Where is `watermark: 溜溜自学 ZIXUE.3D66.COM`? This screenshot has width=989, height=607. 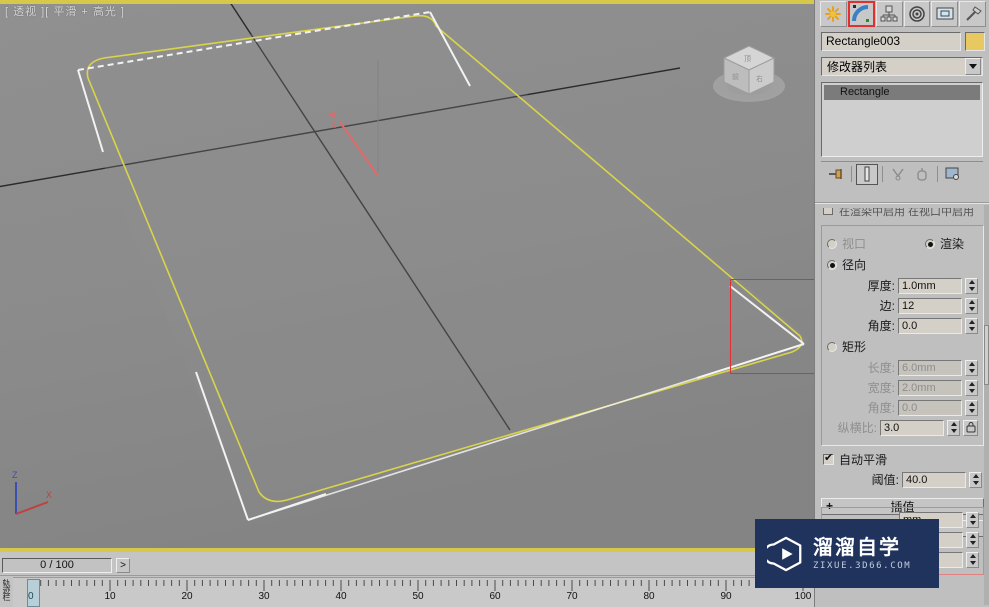
watermark: 溜溜自学 ZIXUE.3D66.COM is located at coordinates (847, 553).